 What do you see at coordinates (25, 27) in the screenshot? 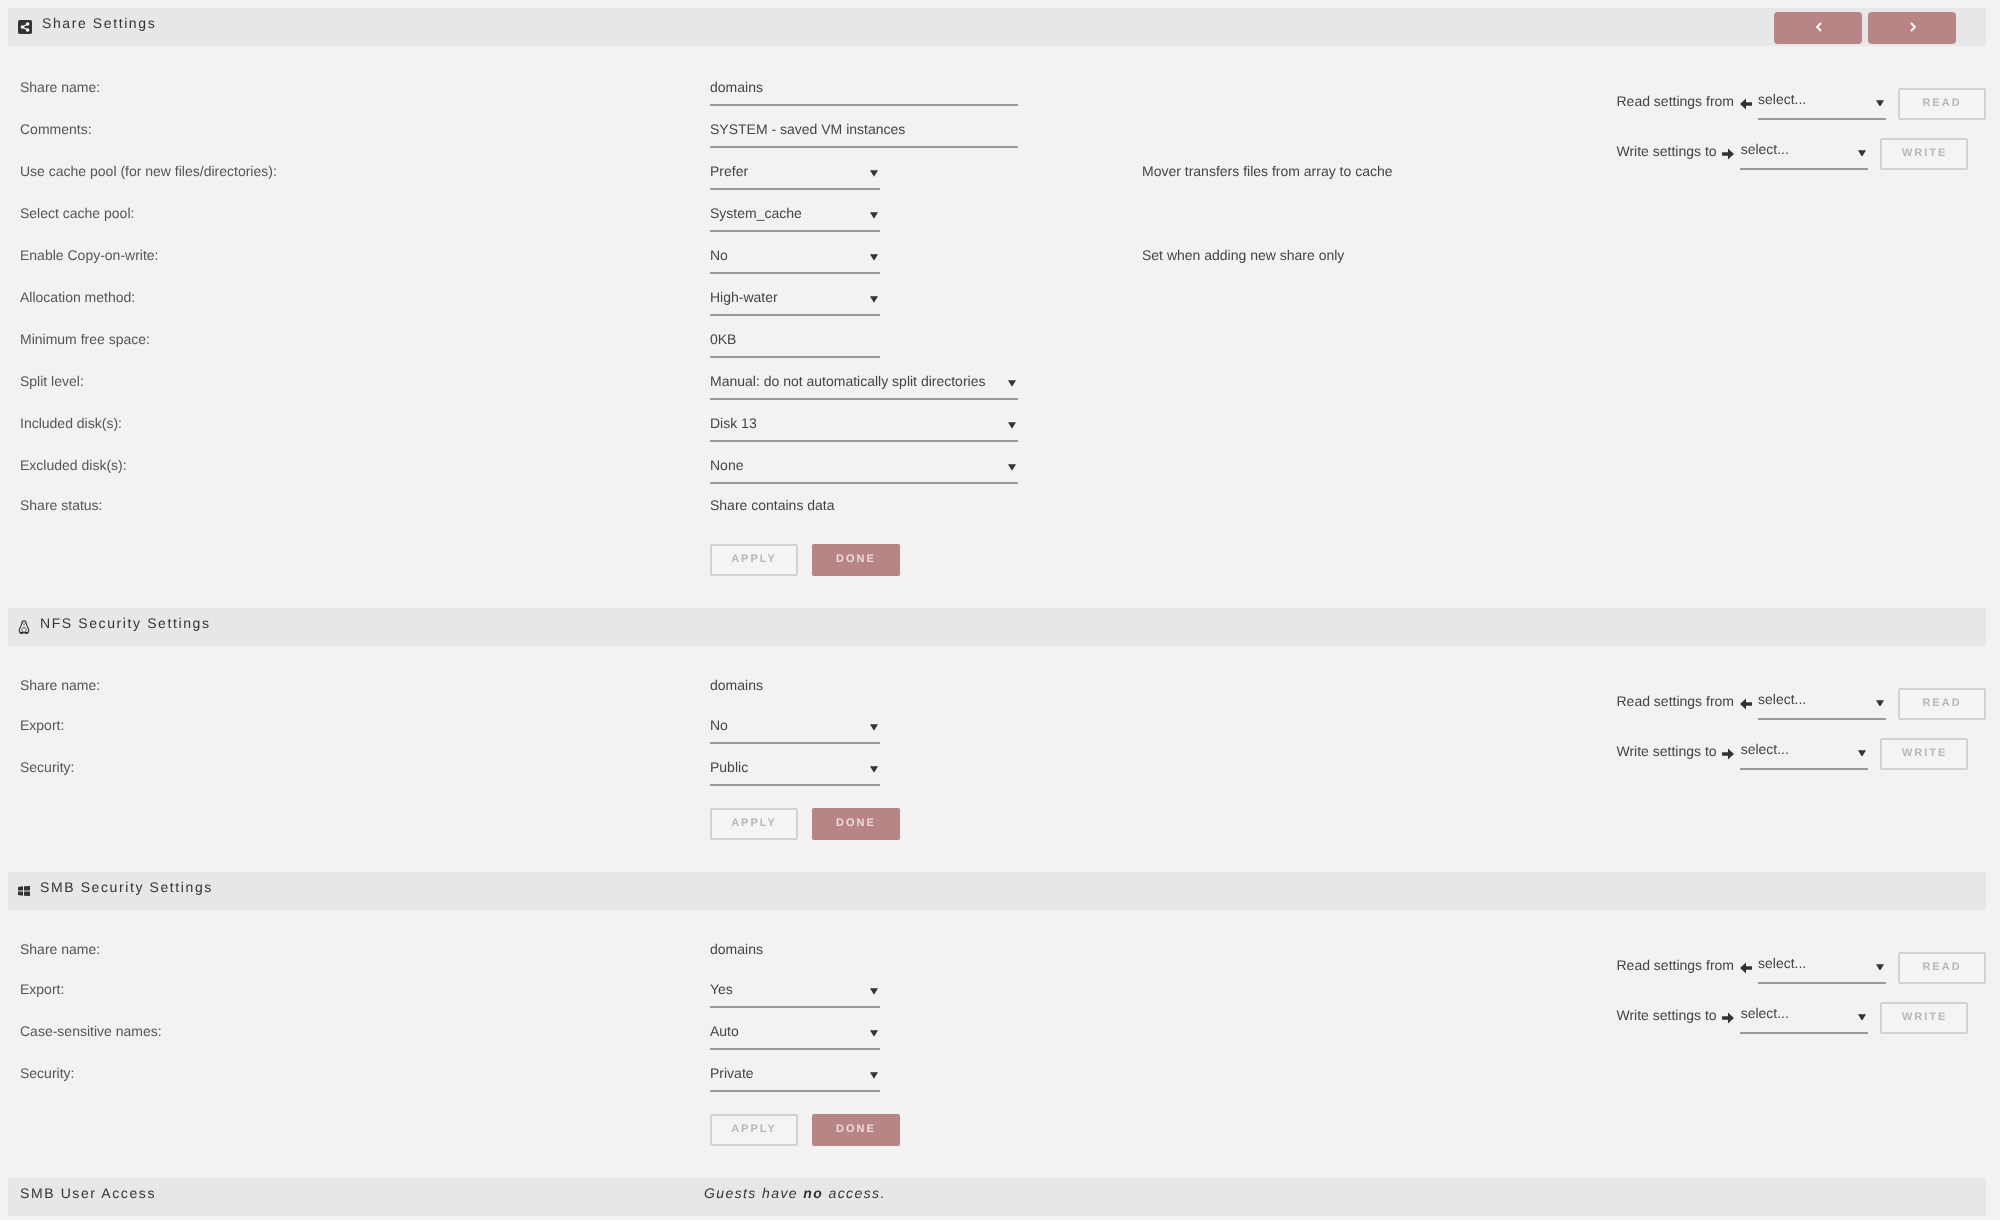
I see `share-icon` at bounding box center [25, 27].